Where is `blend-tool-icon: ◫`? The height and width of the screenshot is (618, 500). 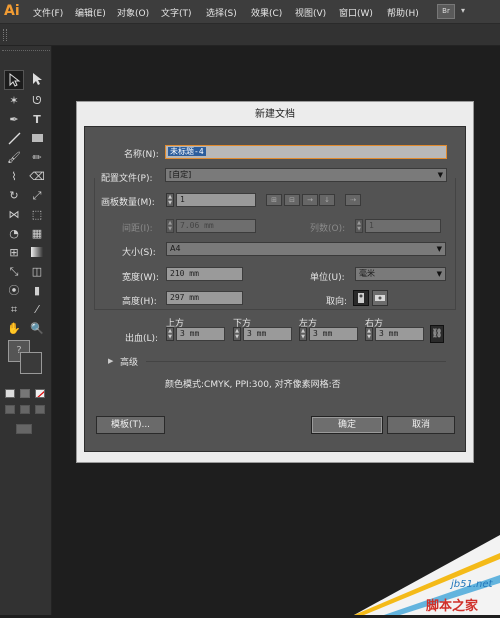 blend-tool-icon: ◫ is located at coordinates (37, 272).